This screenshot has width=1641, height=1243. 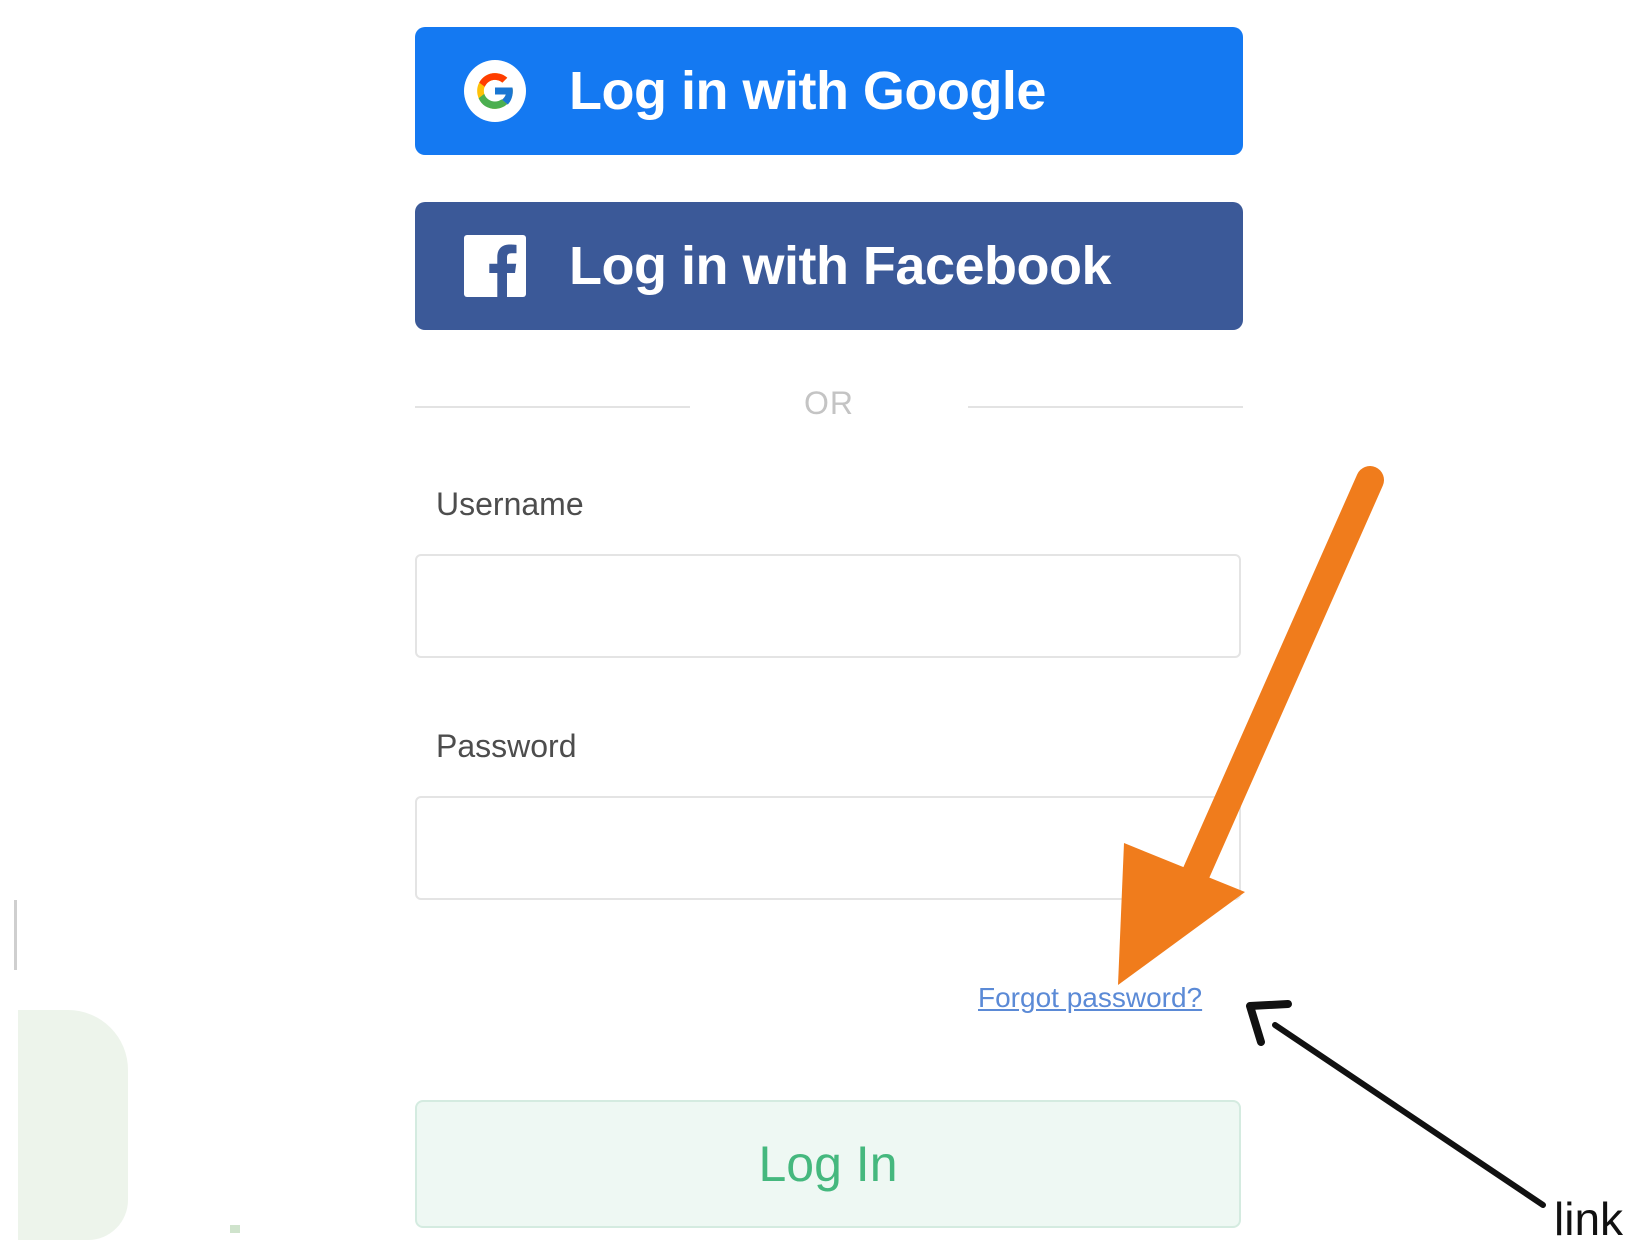 I want to click on divider-text: OR, so click(x=829, y=403).